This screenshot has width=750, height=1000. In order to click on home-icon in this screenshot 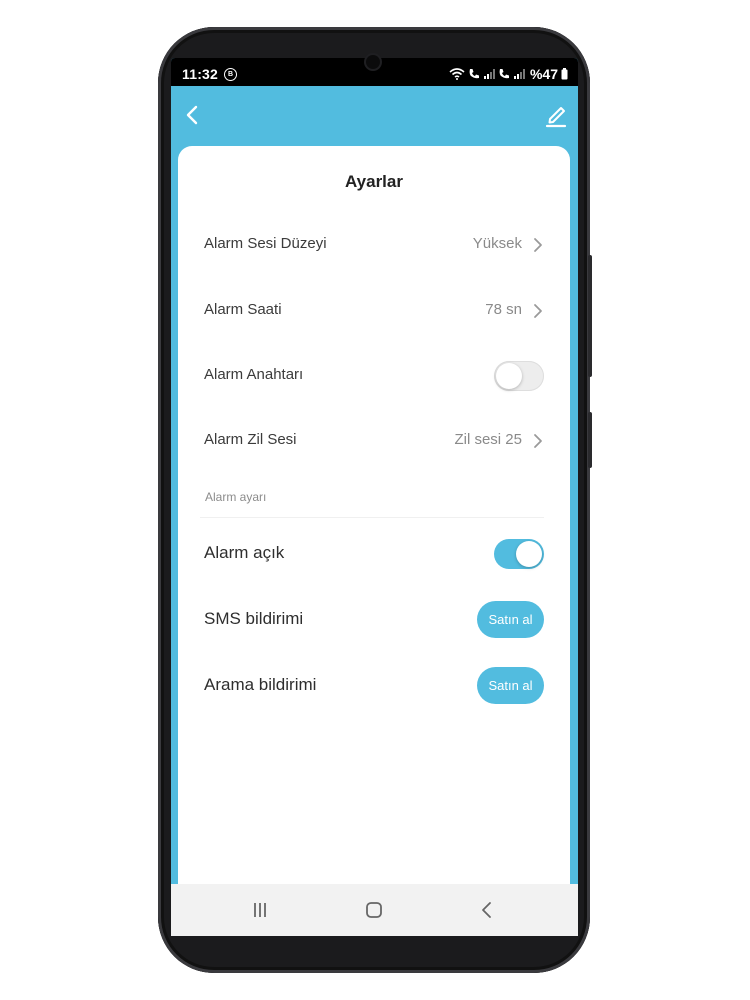, I will do `click(374, 910)`.